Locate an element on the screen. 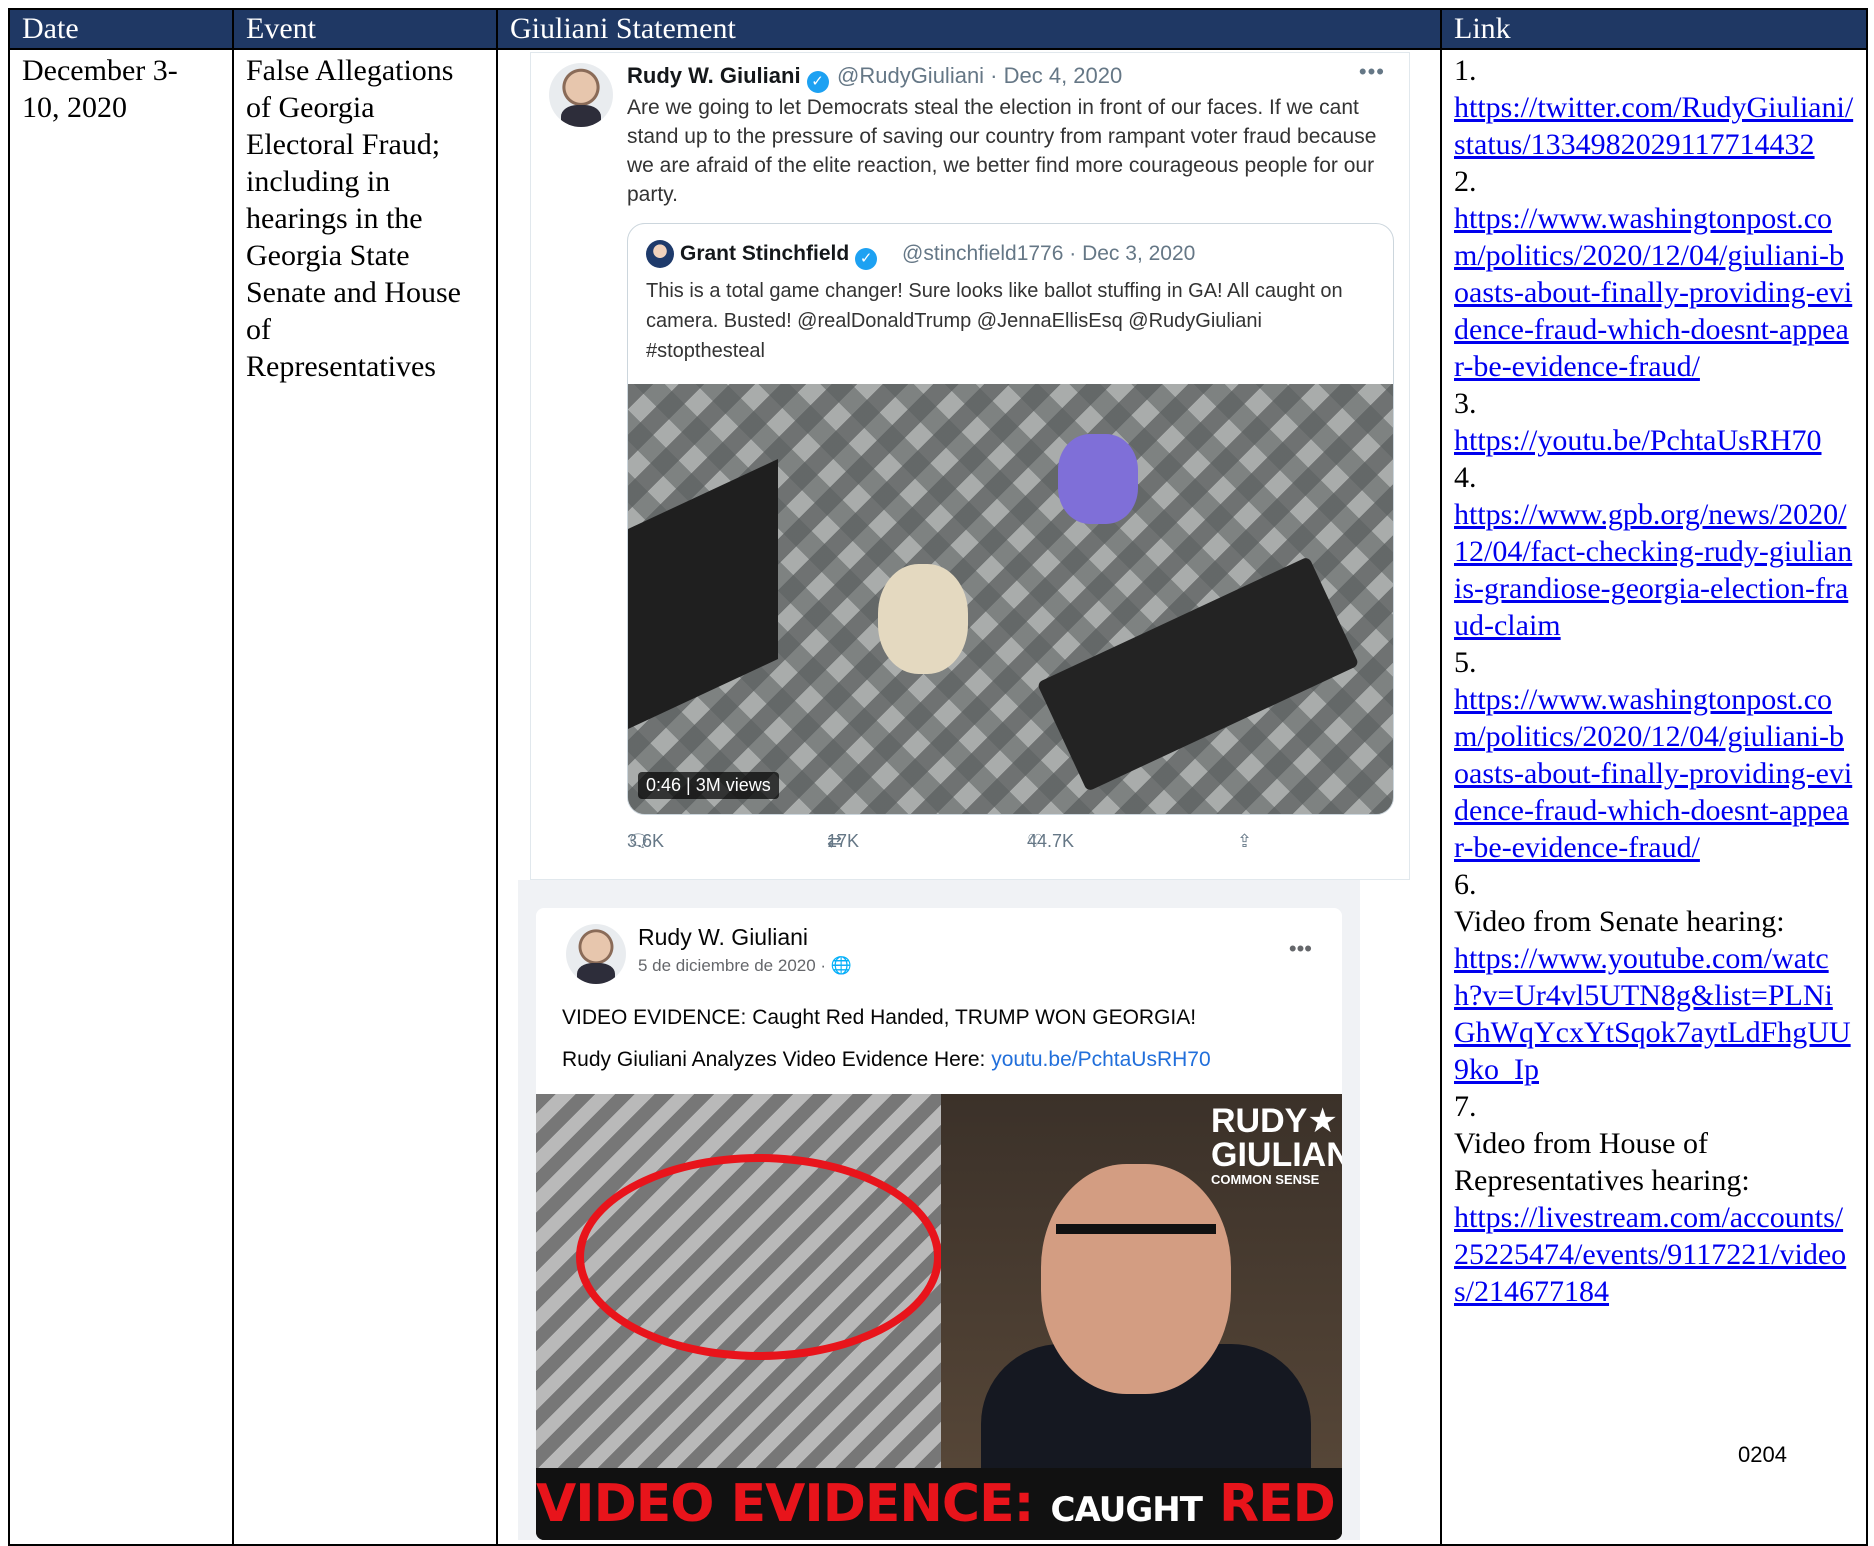 The width and height of the screenshot is (1874, 1546). link-number: 1. is located at coordinates (1465, 70).